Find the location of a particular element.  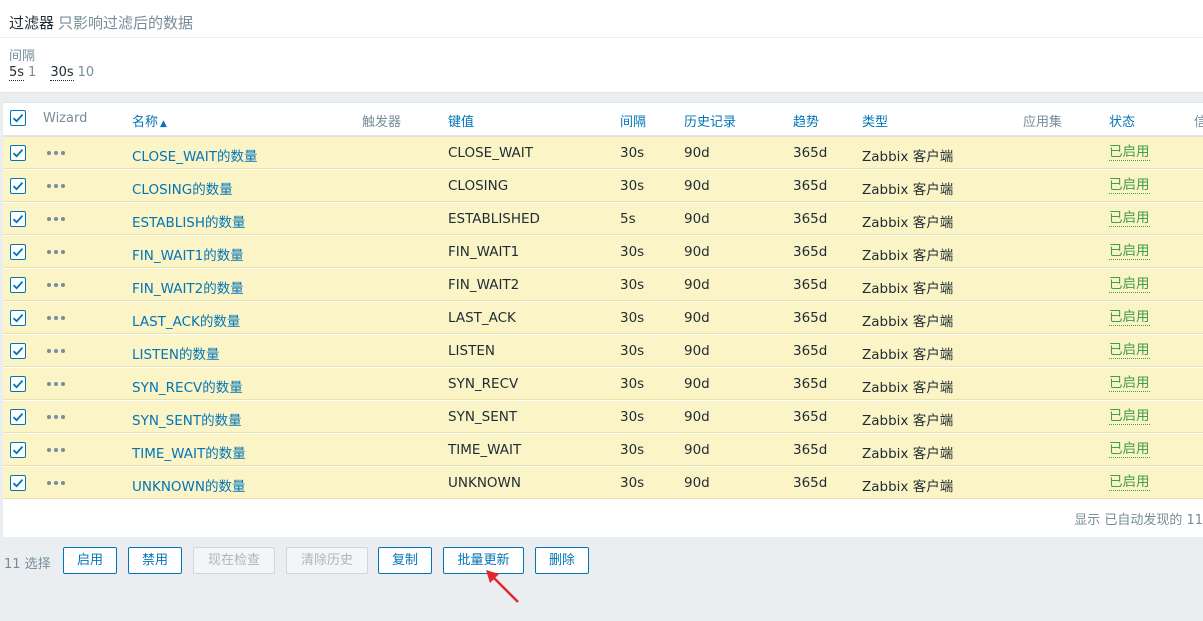

item-name-link: LISTEN的数量 is located at coordinates (175, 353).